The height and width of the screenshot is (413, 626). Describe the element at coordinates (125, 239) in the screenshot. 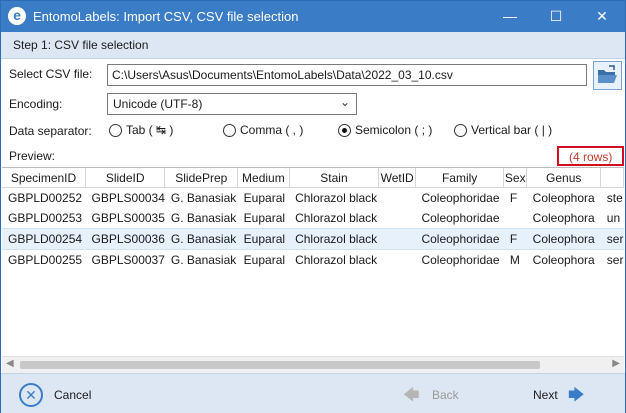

I see `table-cell: GBPLS00036` at that location.